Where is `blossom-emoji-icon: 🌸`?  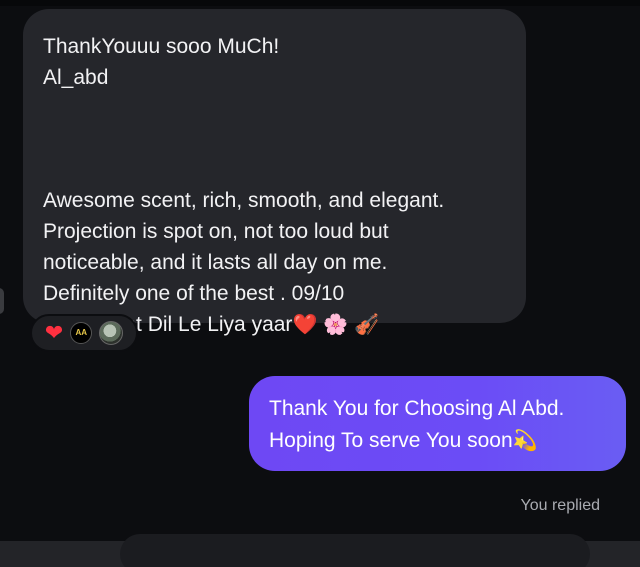 blossom-emoji-icon: 🌸 is located at coordinates (336, 325).